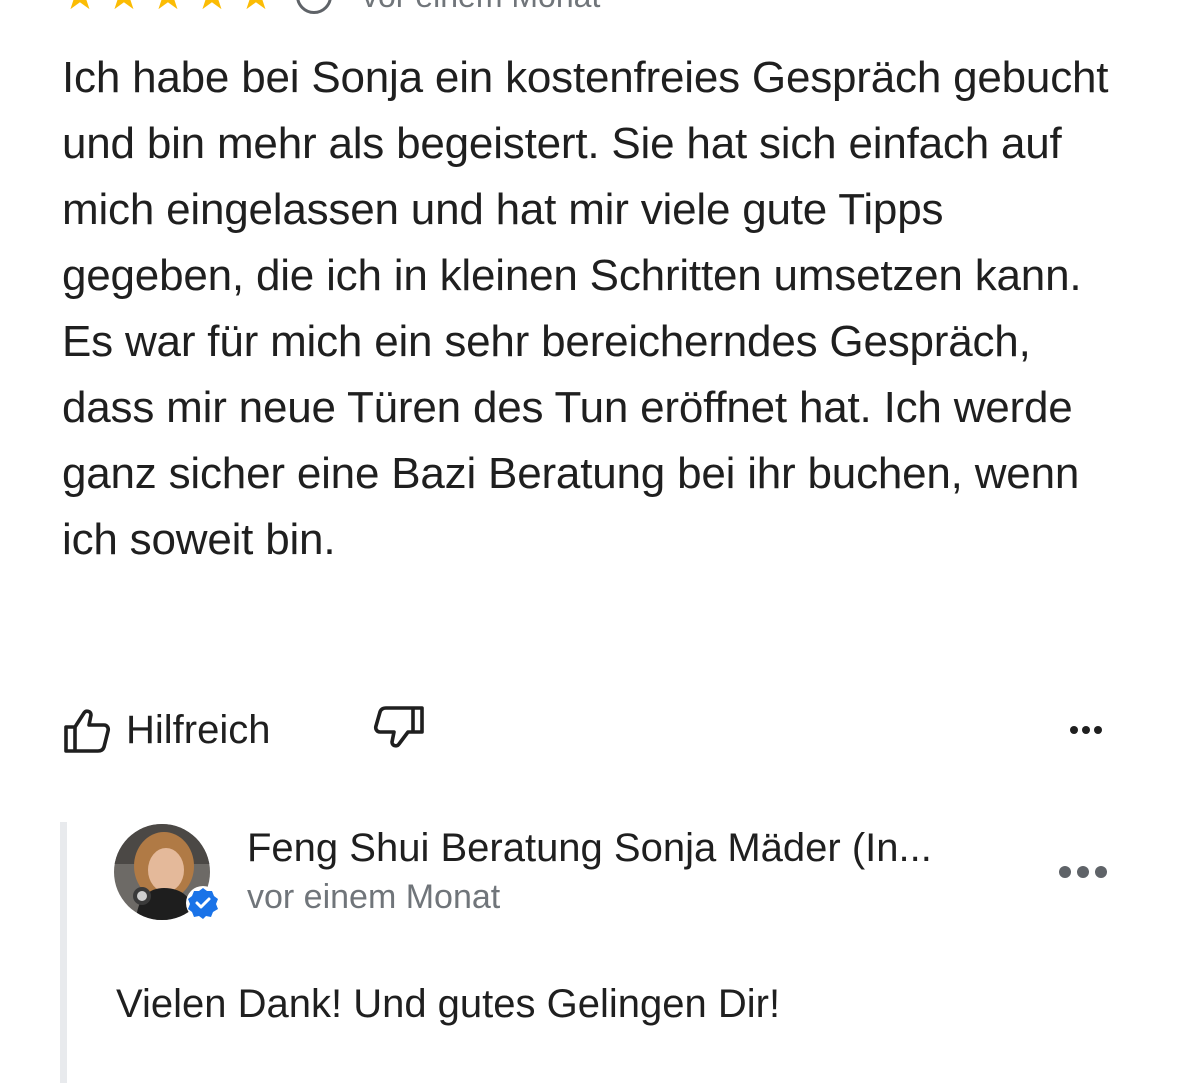 The height and width of the screenshot is (1083, 1177). Describe the element at coordinates (374, 897) in the screenshot. I see `owner-reply-time: vor einem Monat` at that location.